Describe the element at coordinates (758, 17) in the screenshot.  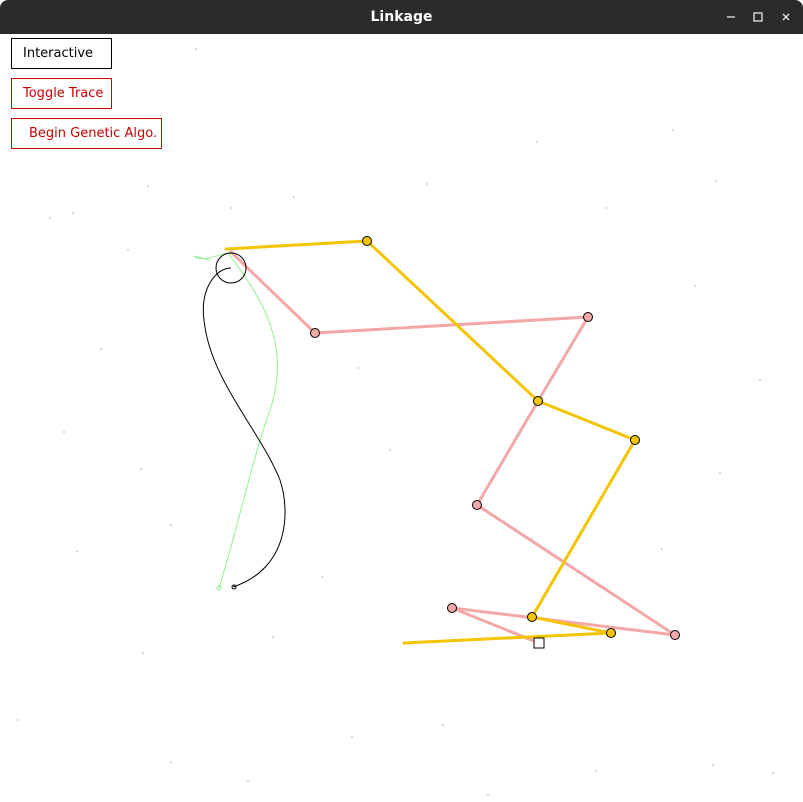
I see `maximize-icon` at that location.